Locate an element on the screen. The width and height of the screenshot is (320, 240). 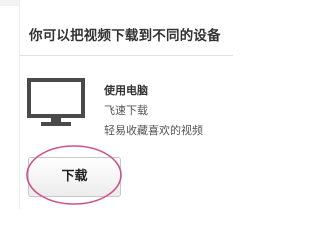
feature-fast-download: 飞速下载 is located at coordinates (126, 110).